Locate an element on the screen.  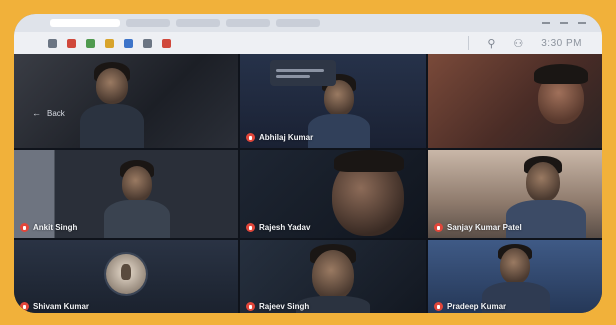
participant-name: Shivam Kumar is located at coordinates (61, 306).